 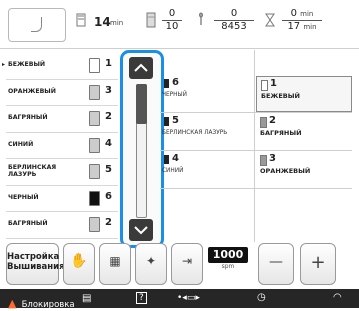 I want to click on list-item: ЧЕРНЫЙ 6, so click(x=59, y=199).